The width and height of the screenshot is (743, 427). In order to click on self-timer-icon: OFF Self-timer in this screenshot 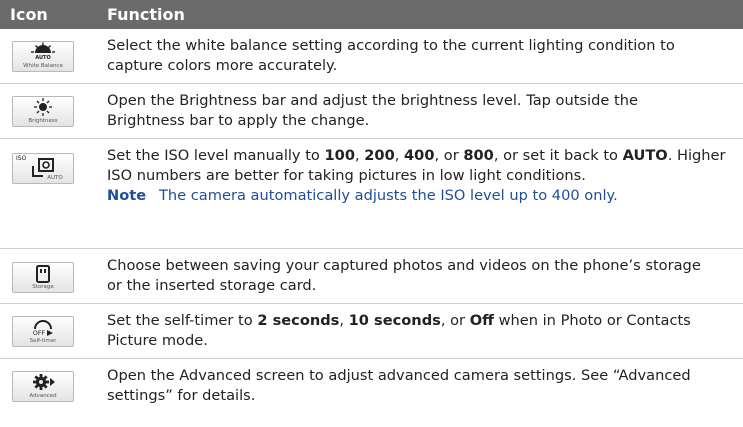, I will do `click(43, 331)`.